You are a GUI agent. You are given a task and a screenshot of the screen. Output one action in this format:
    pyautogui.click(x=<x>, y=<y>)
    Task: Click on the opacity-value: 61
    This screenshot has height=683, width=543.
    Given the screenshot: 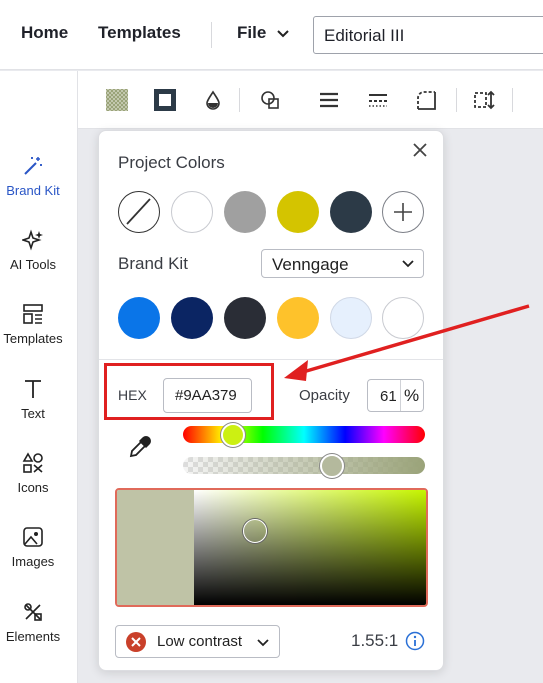 What is the action you would take?
    pyautogui.click(x=388, y=396)
    